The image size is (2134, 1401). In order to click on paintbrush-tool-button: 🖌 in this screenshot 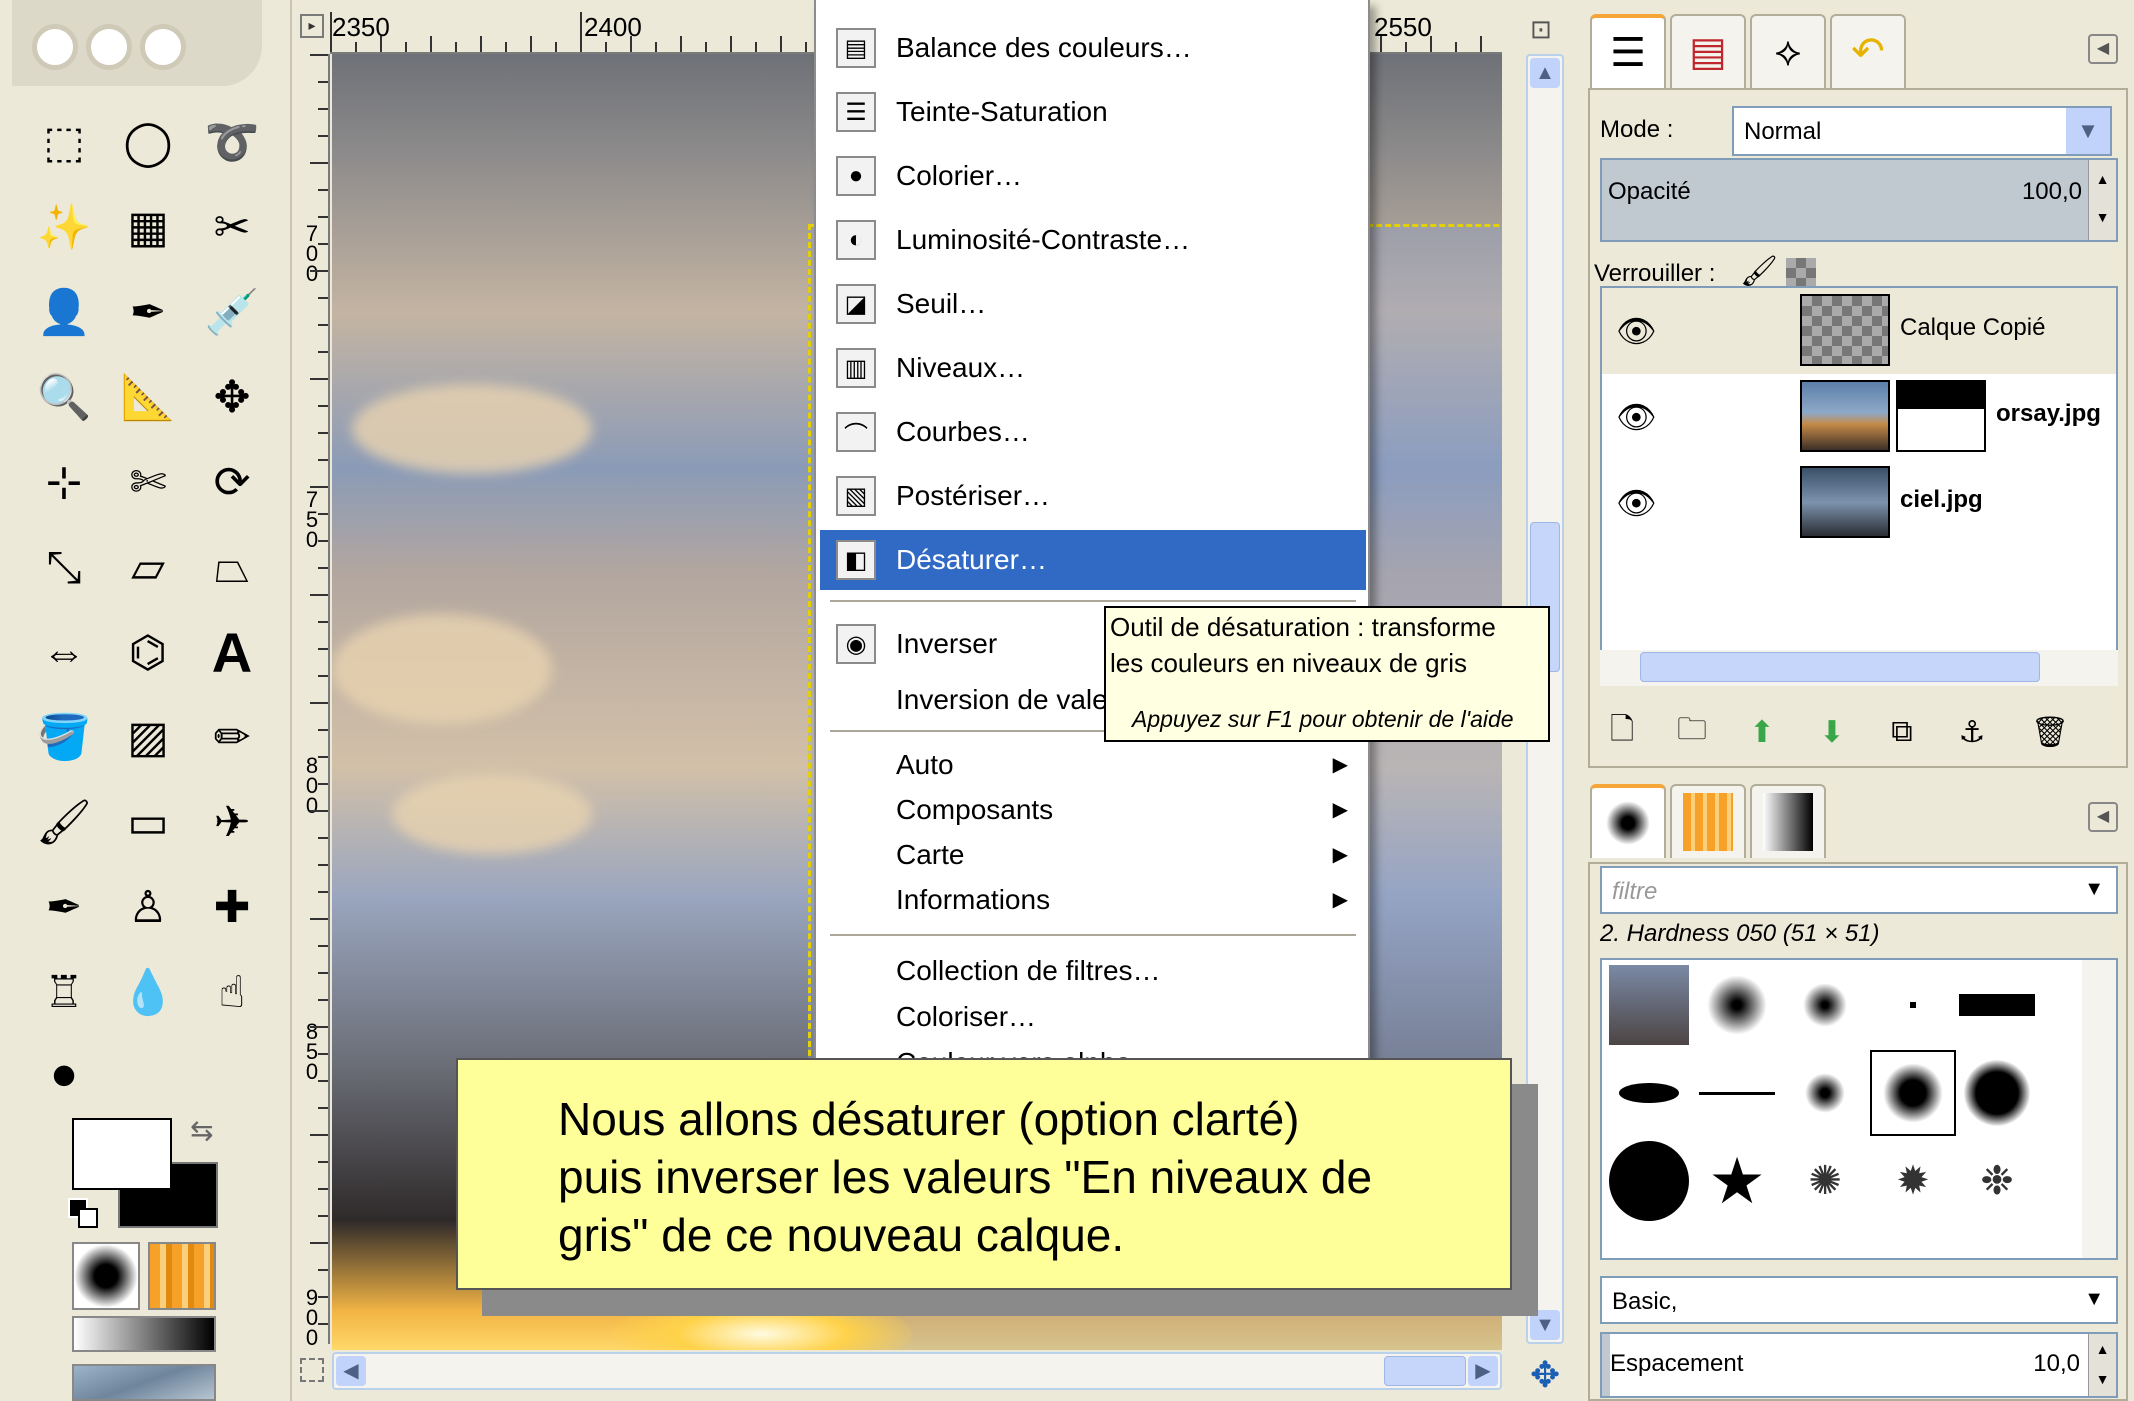, I will do `click(64, 822)`.